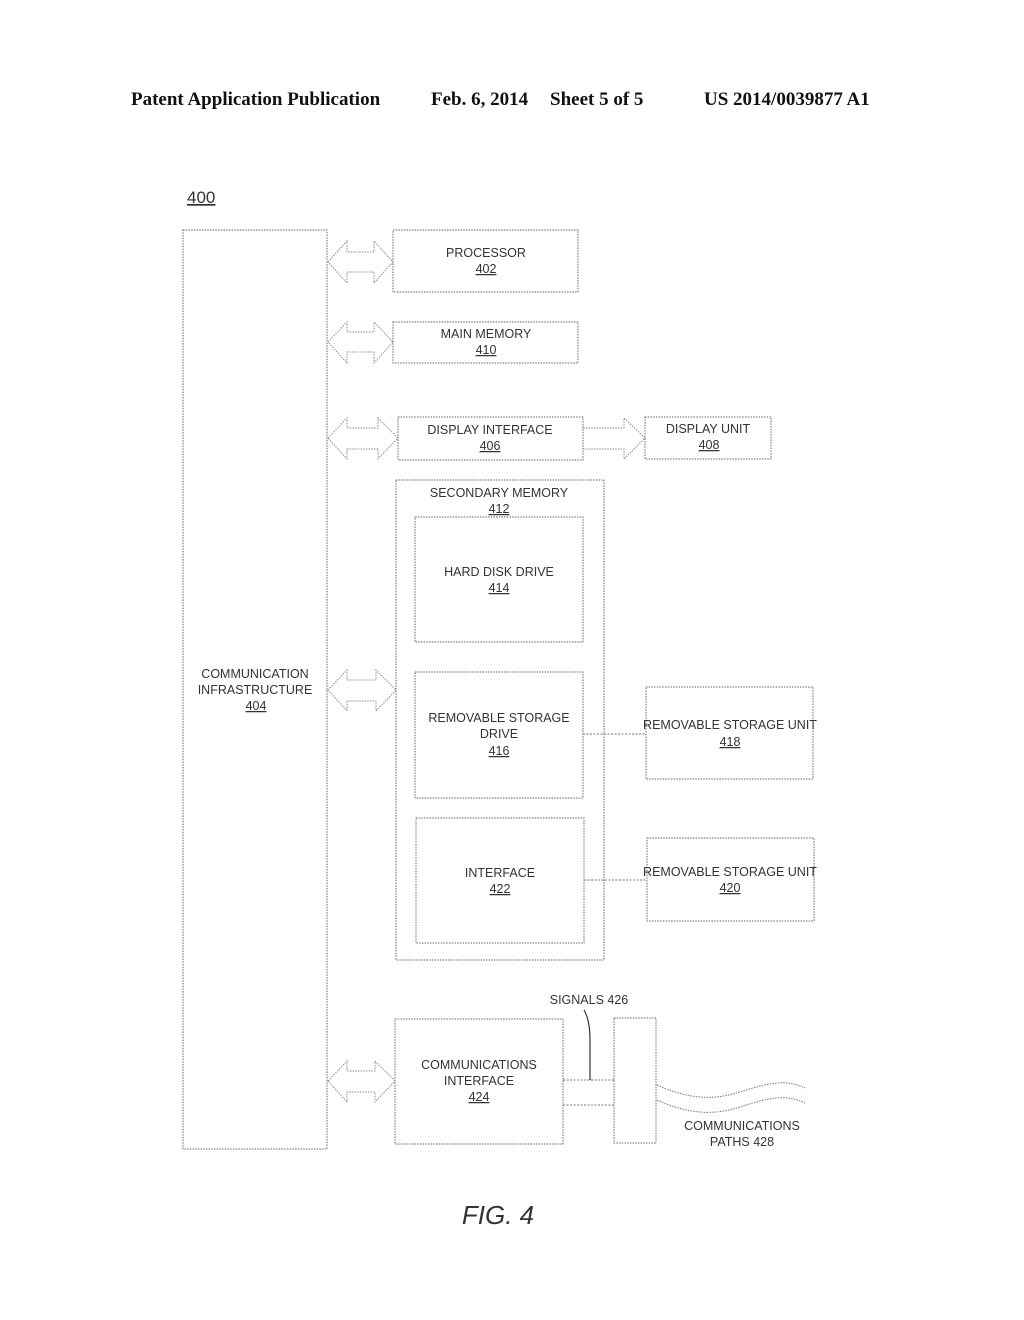  What do you see at coordinates (360, 342) in the screenshot?
I see `bidirectional-arrow-main-memory` at bounding box center [360, 342].